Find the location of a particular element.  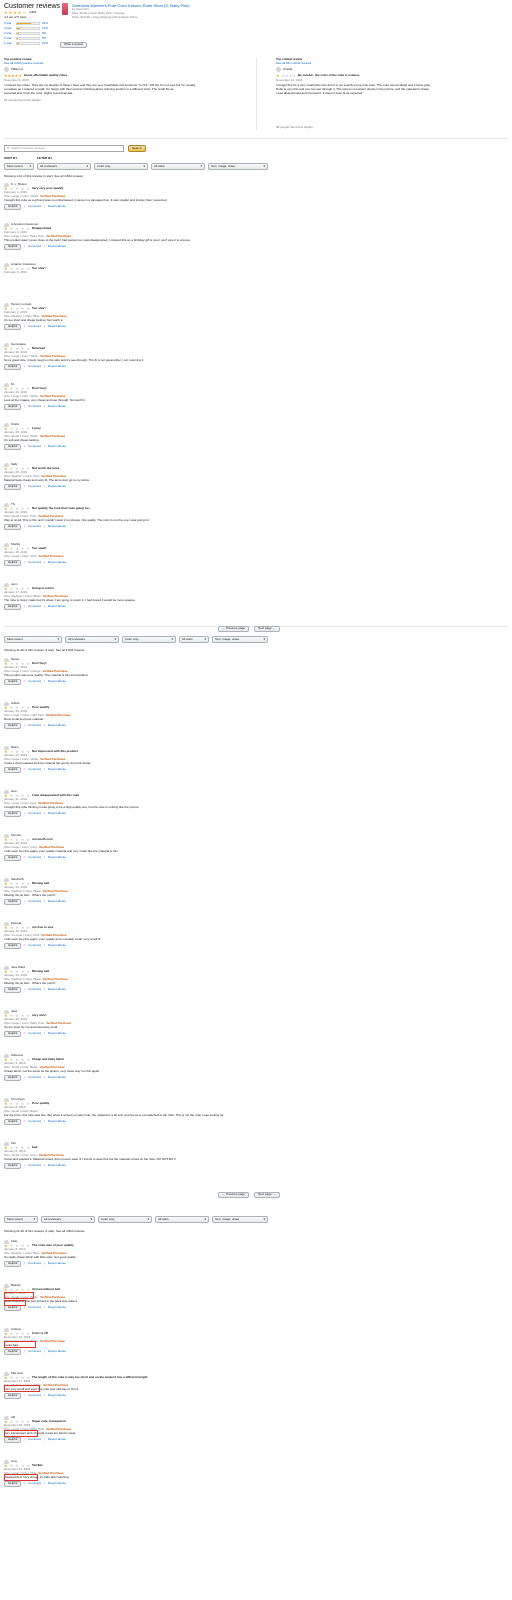

review-title: Color is off is located at coordinates (40, 1334).